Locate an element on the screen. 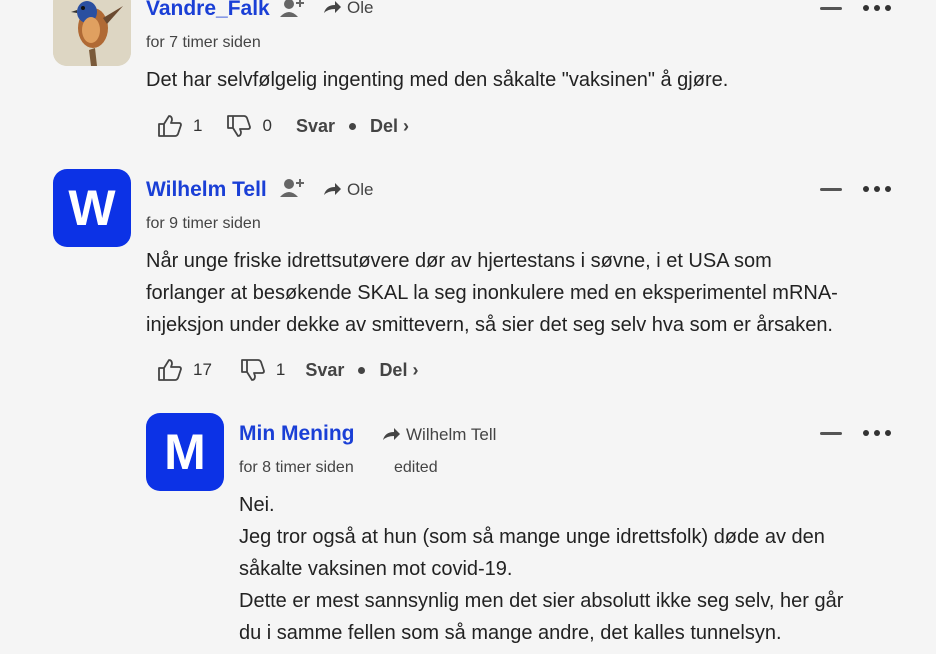 The height and width of the screenshot is (654, 936). comment-line: såkalte vaksinen mot covid-19. is located at coordinates (376, 569).